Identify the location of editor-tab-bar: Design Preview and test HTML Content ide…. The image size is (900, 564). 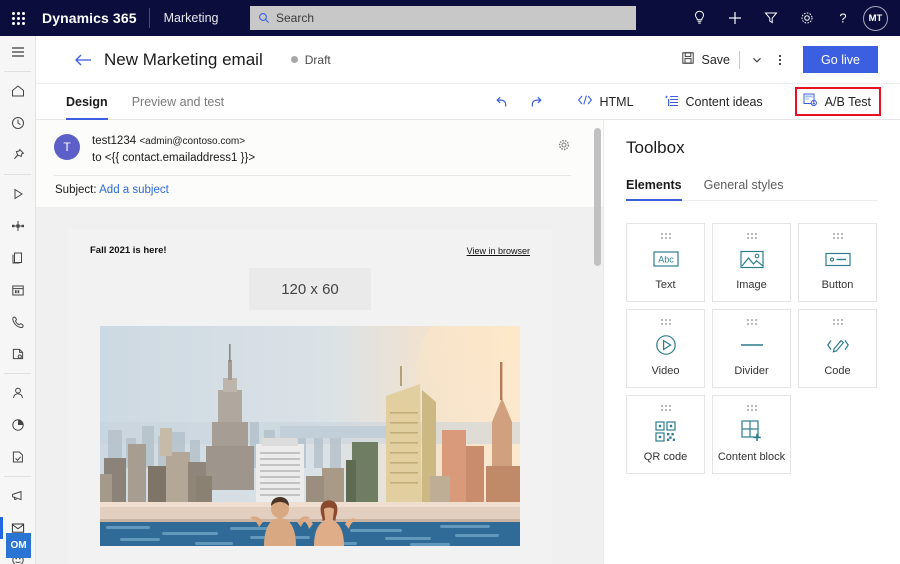
(468, 102).